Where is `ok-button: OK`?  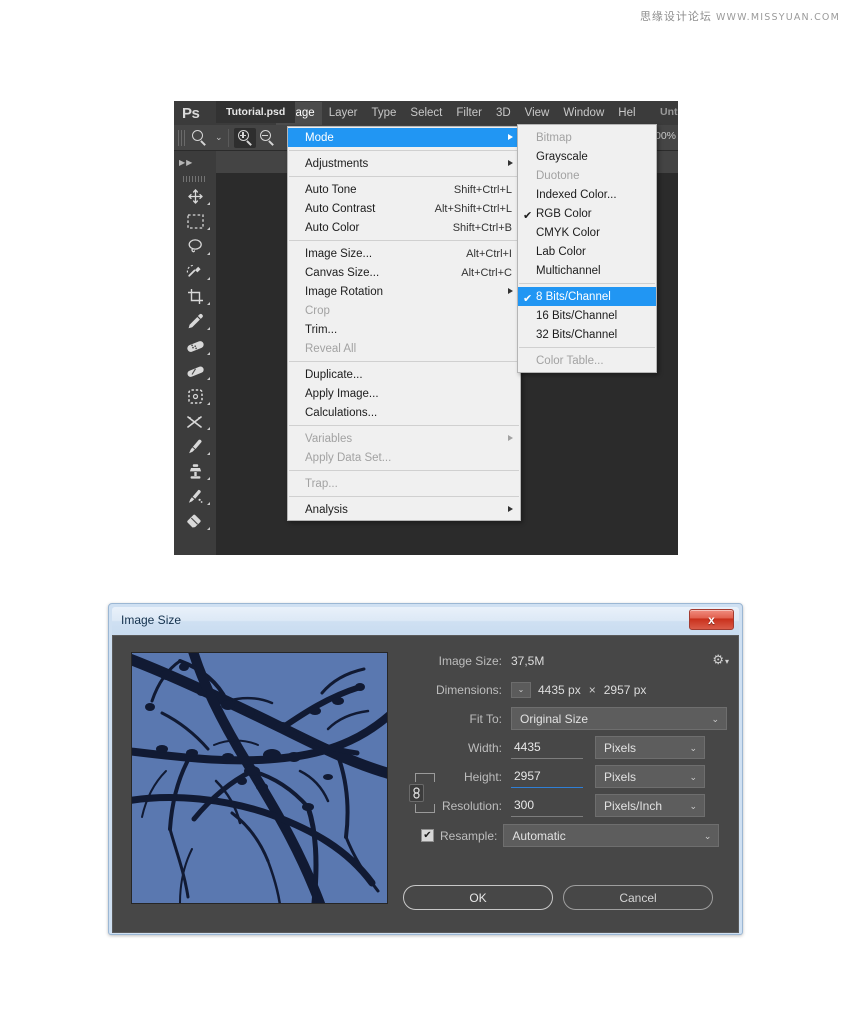 ok-button: OK is located at coordinates (478, 897).